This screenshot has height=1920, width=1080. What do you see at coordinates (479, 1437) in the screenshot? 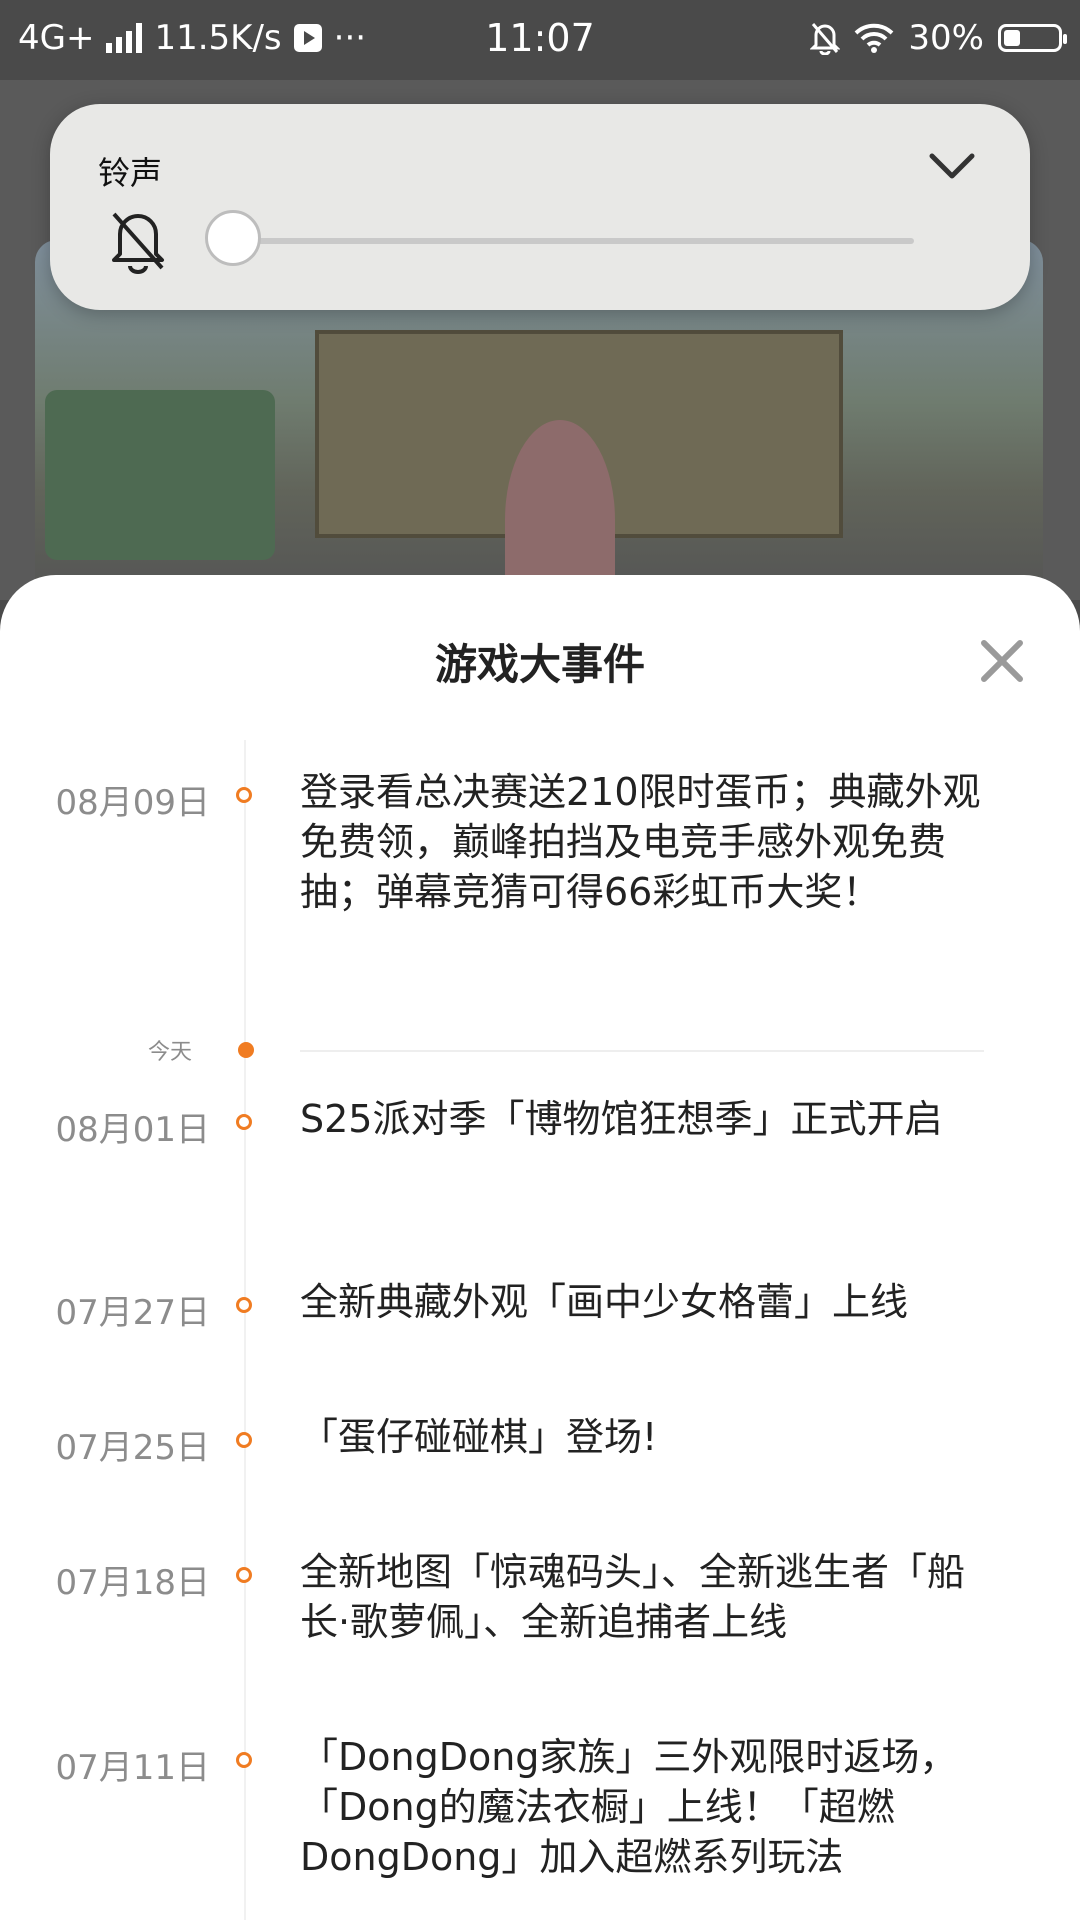
I see `event-text: 「蛋仔碰碰棋」登场!` at bounding box center [479, 1437].